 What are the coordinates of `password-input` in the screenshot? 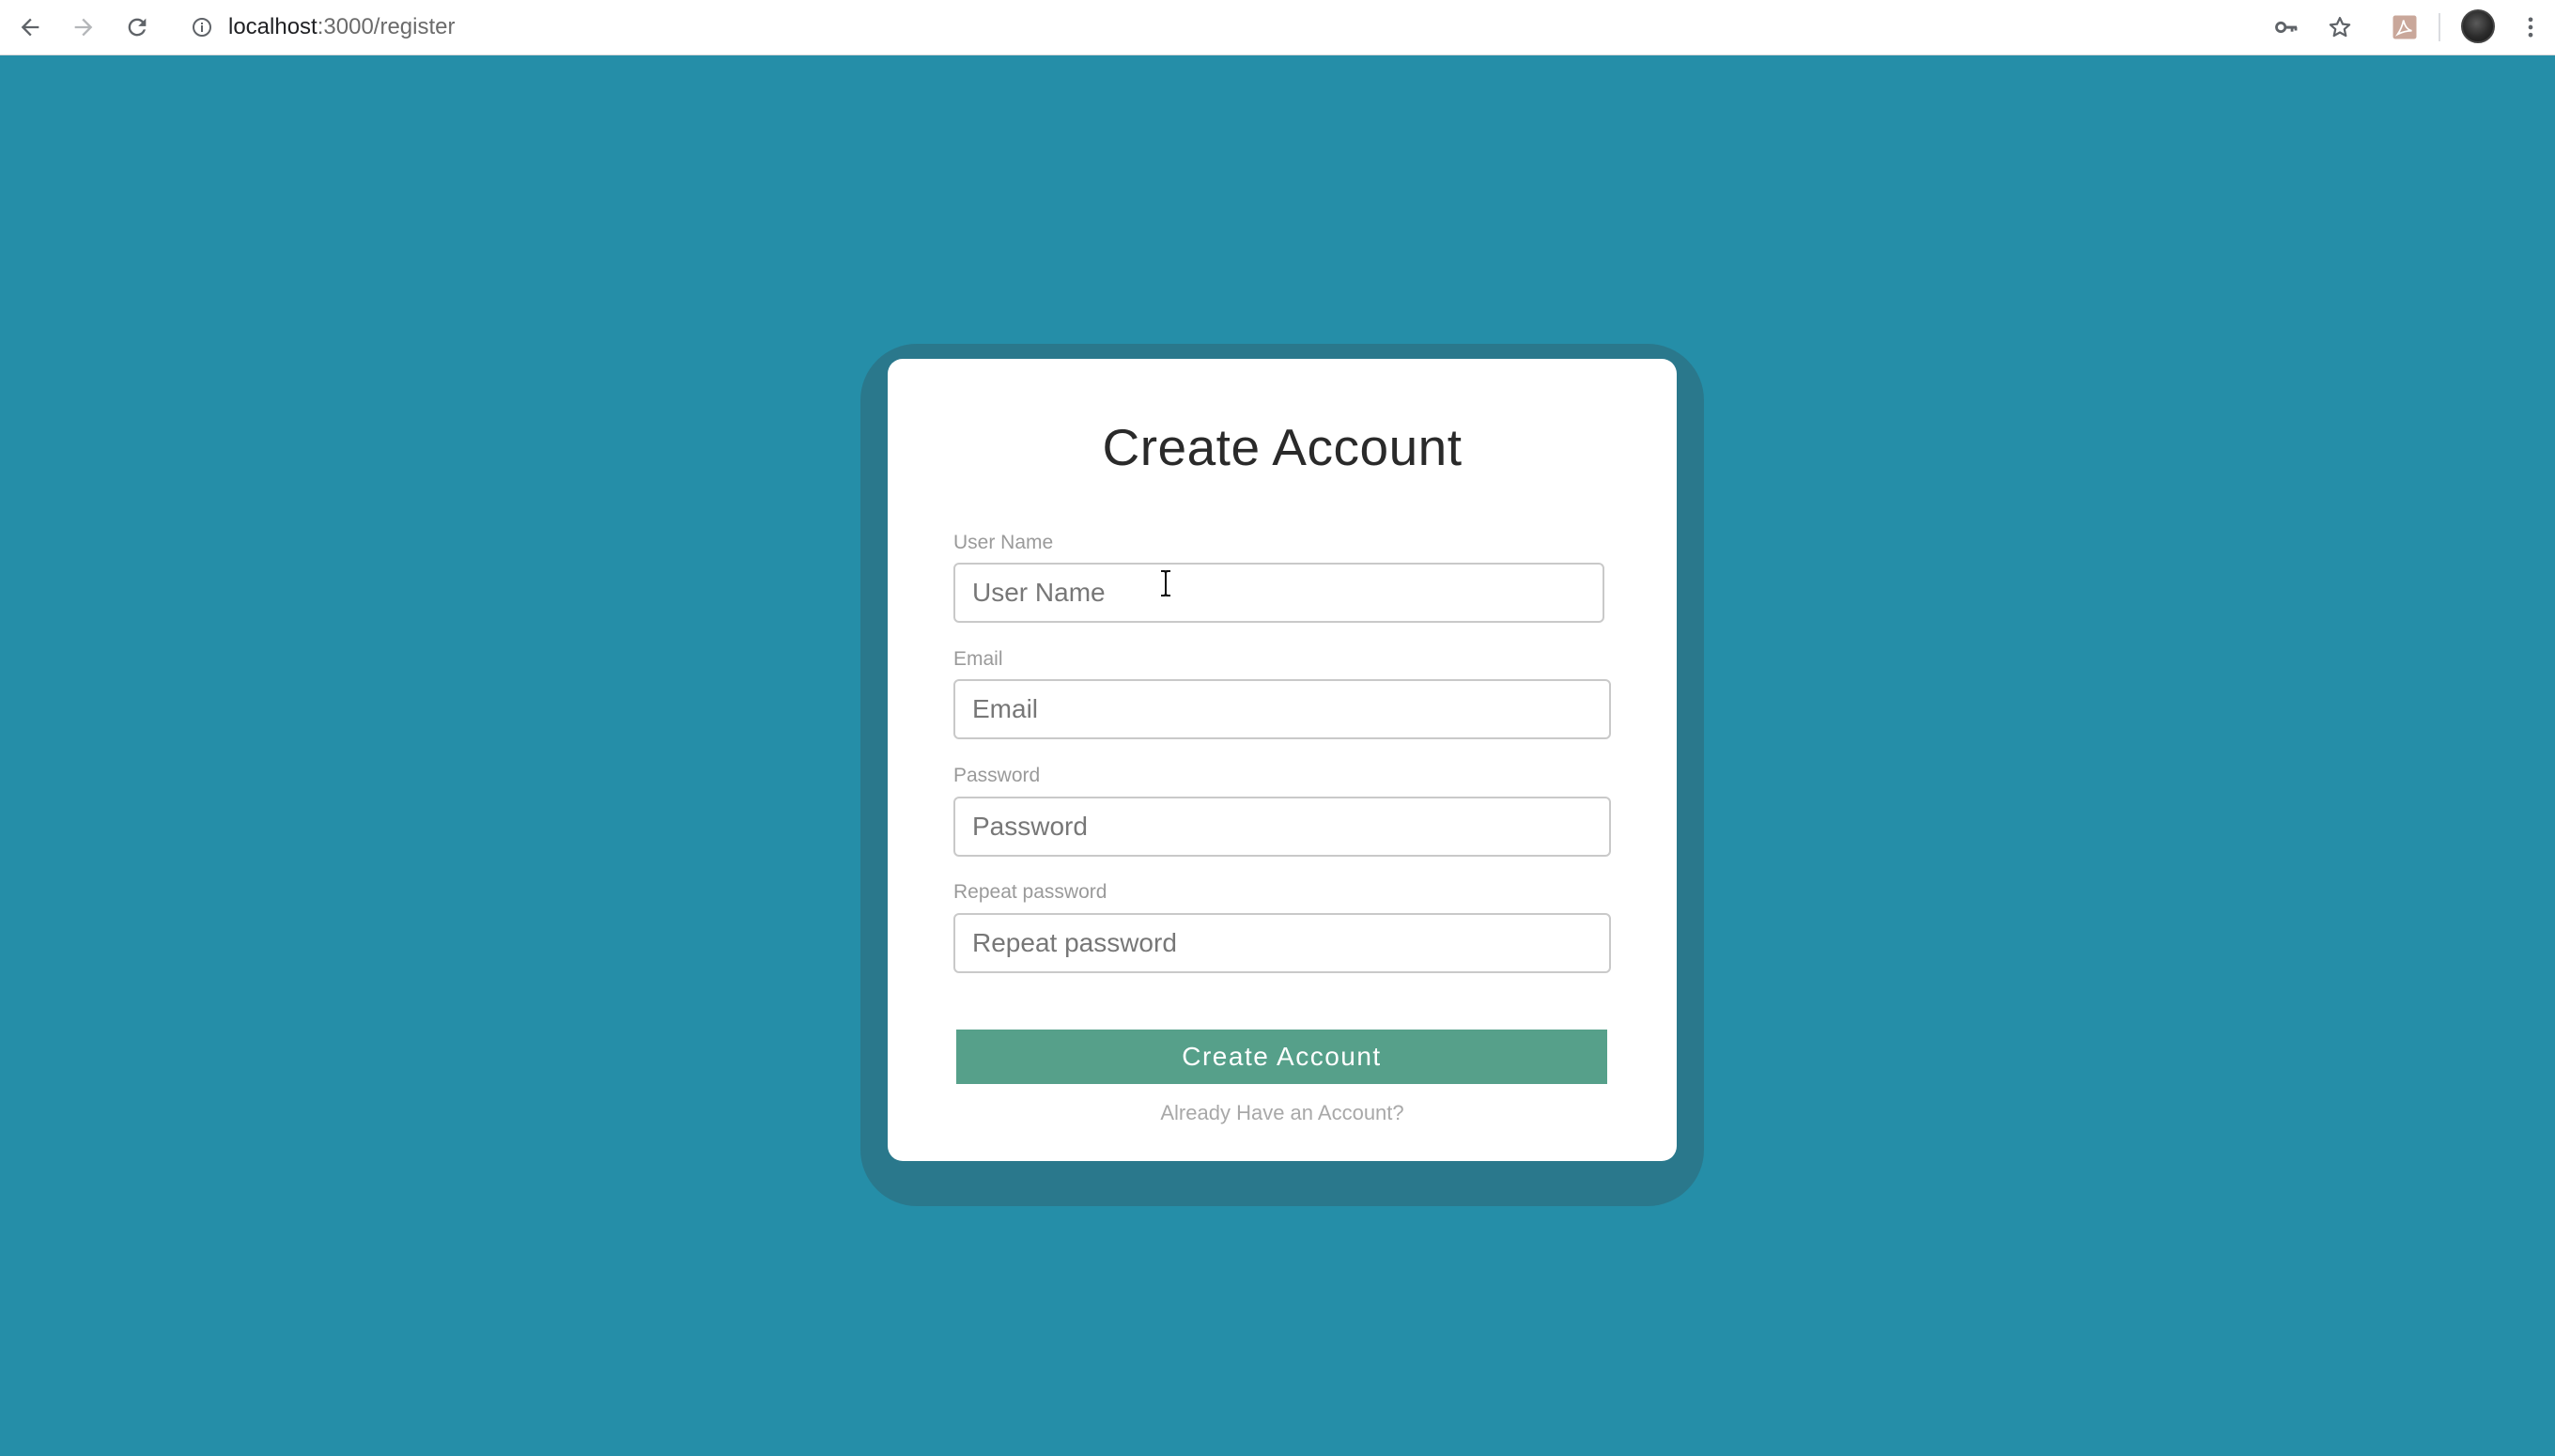 It's located at (1282, 827).